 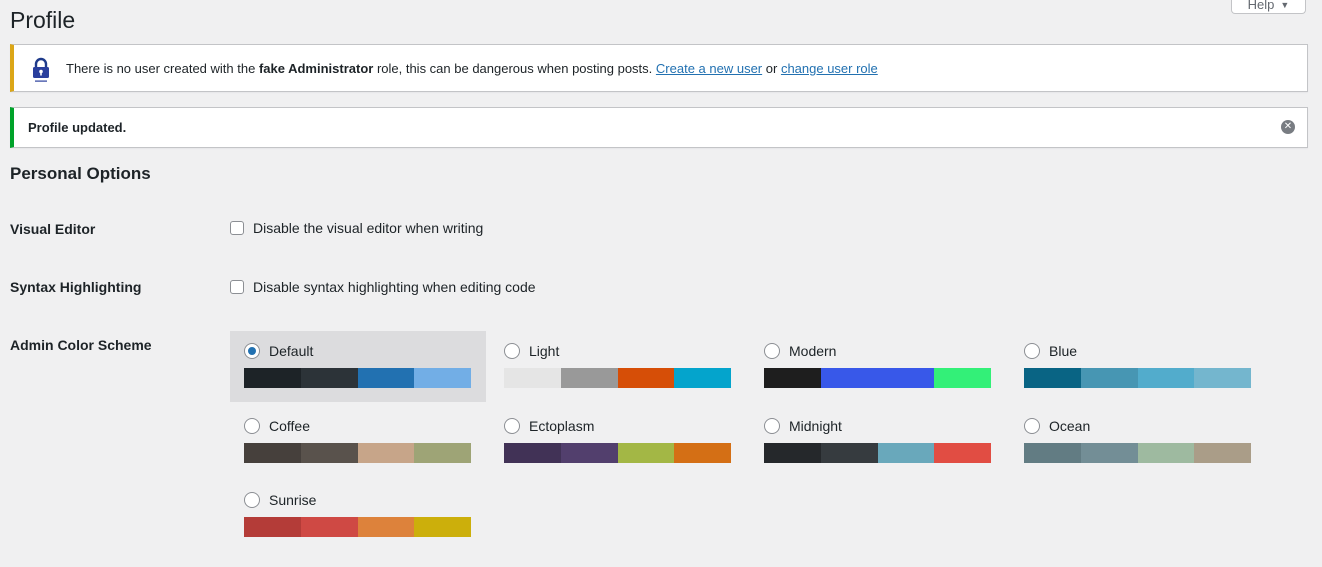 I want to click on color-scheme-header: Coffee, so click(x=358, y=426).